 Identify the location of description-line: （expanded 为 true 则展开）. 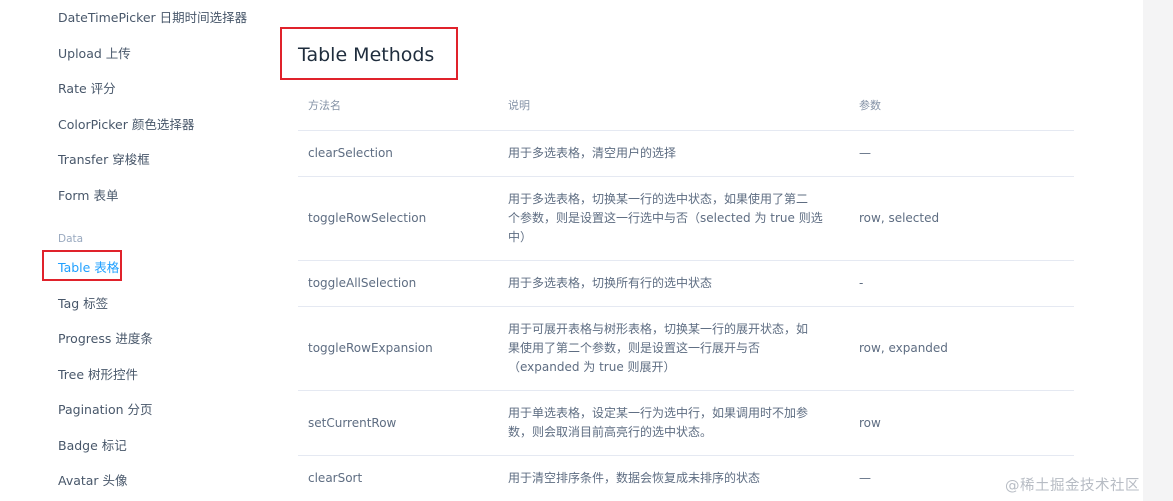
(592, 367).